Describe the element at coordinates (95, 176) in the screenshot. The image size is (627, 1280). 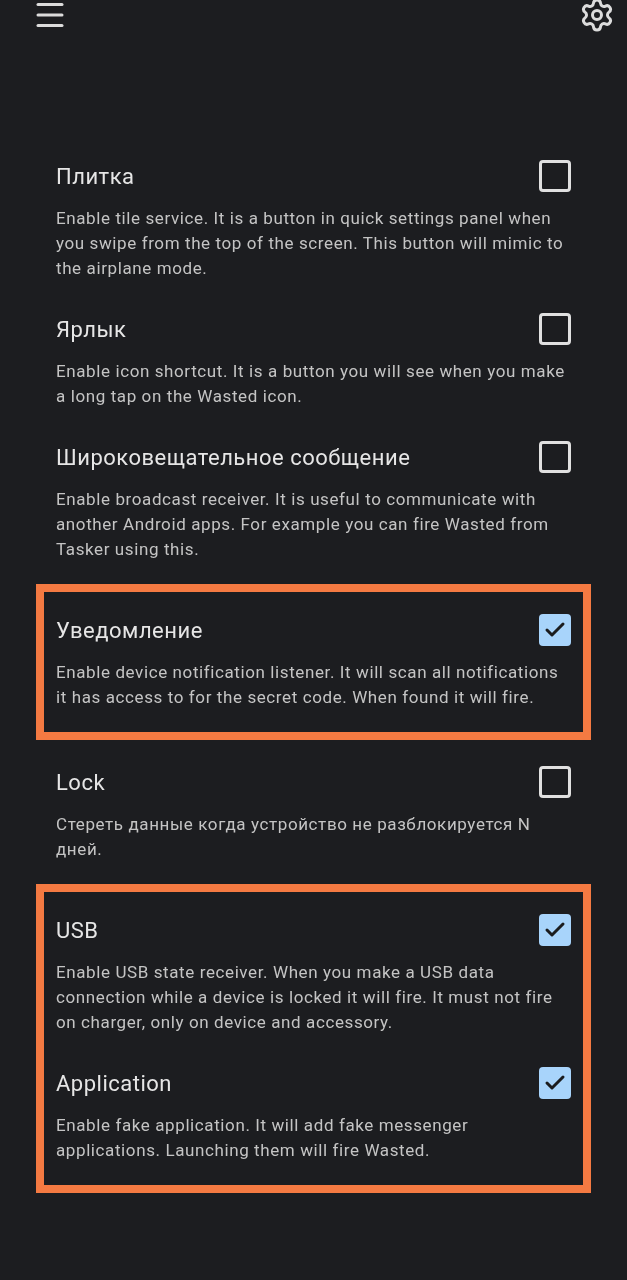
I see `setting-title: Плитка` at that location.